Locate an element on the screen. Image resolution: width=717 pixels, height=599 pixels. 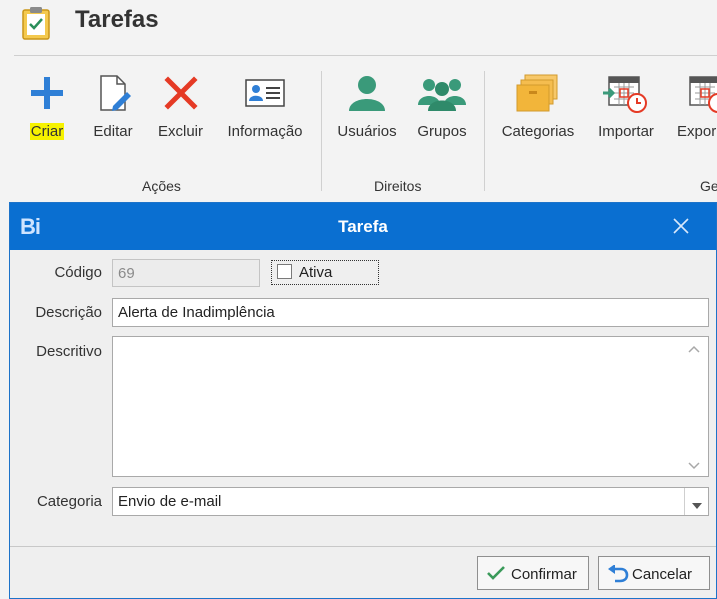
chevron-down-icon is located at coordinates (694, 465).